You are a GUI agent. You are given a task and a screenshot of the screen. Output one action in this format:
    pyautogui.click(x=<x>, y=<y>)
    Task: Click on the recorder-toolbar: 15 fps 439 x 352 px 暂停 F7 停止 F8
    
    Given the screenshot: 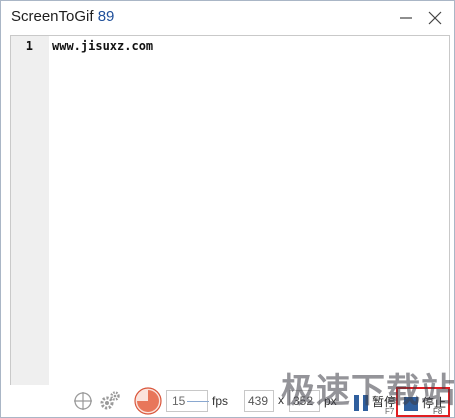 What is the action you would take?
    pyautogui.click(x=227, y=401)
    